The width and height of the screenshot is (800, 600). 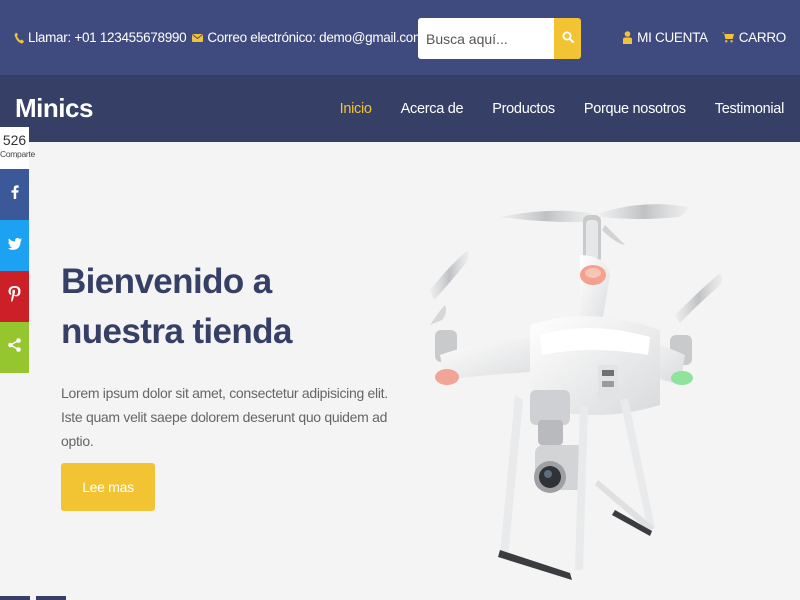 I want to click on twitter-icon, so click(x=14, y=246).